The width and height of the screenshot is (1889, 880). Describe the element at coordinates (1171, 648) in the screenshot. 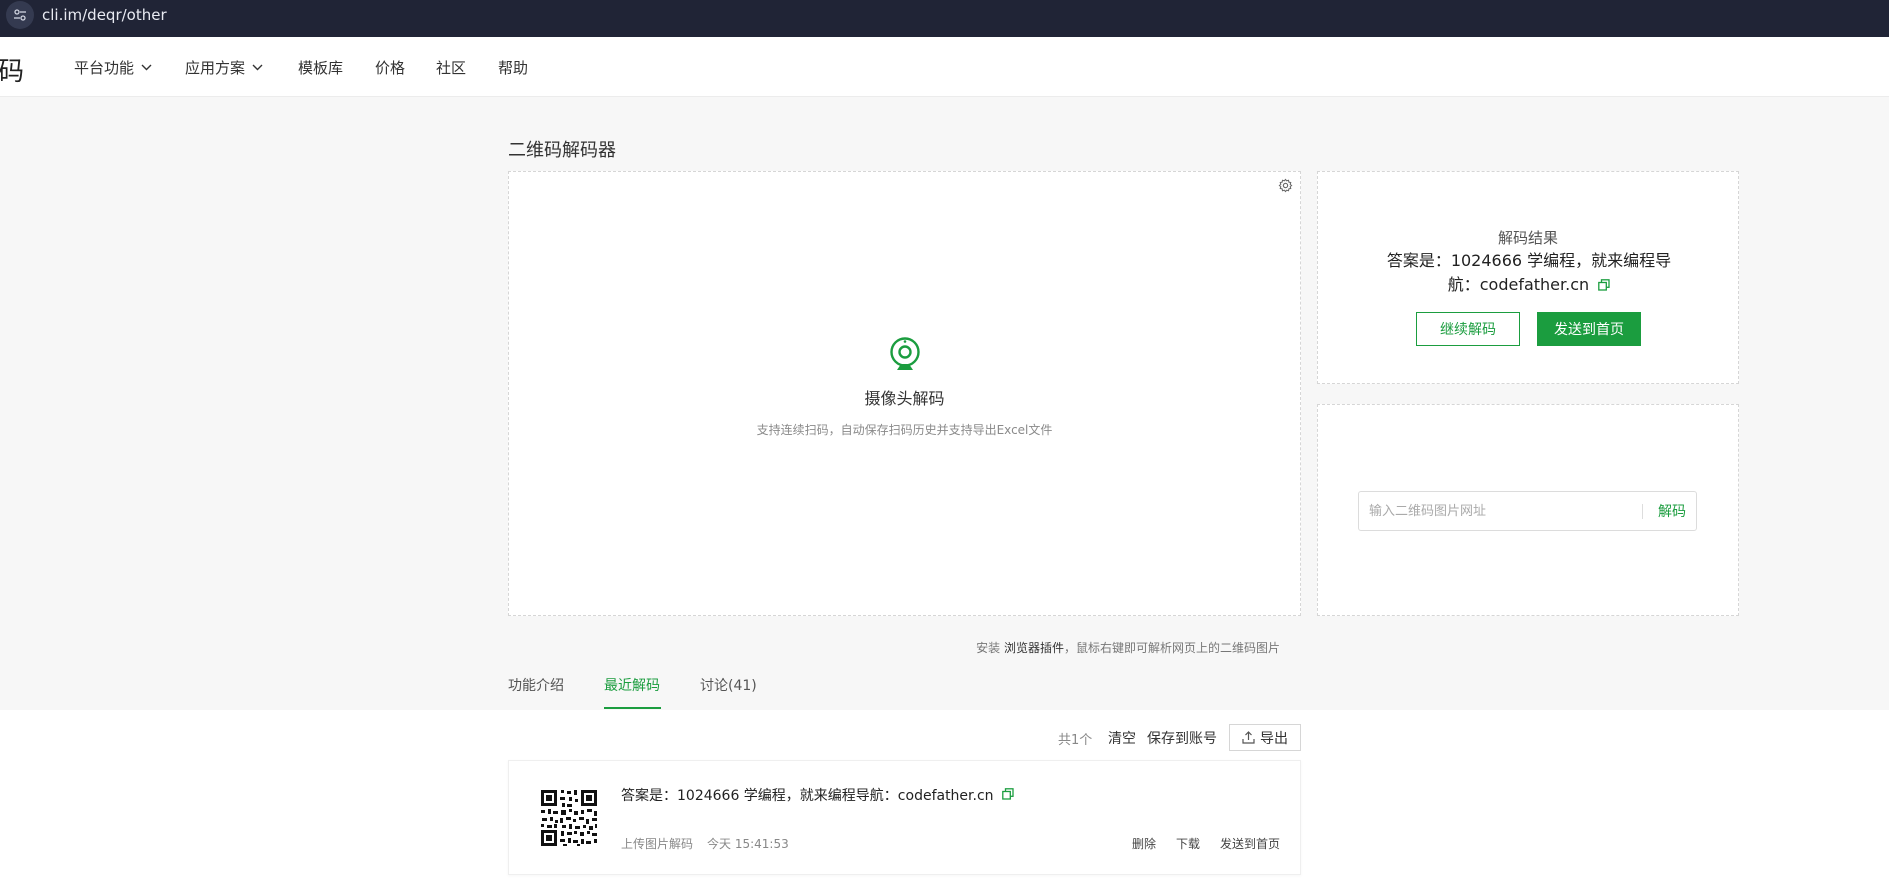

I see `plugin-tip-suffix: ，鼠标右键即可解析网页上的二维码图片` at that location.